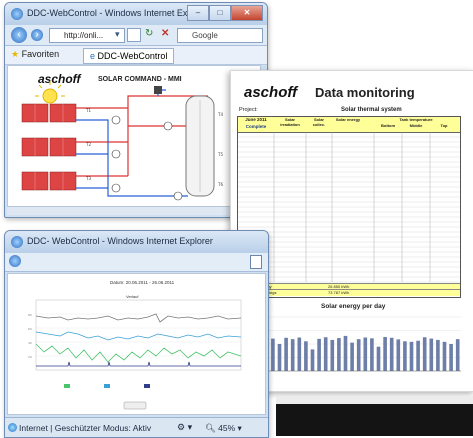 This screenshot has height=438, width=473. Describe the element at coordinates (15, 261) in the screenshot. I see `ie-page-icon` at that location.